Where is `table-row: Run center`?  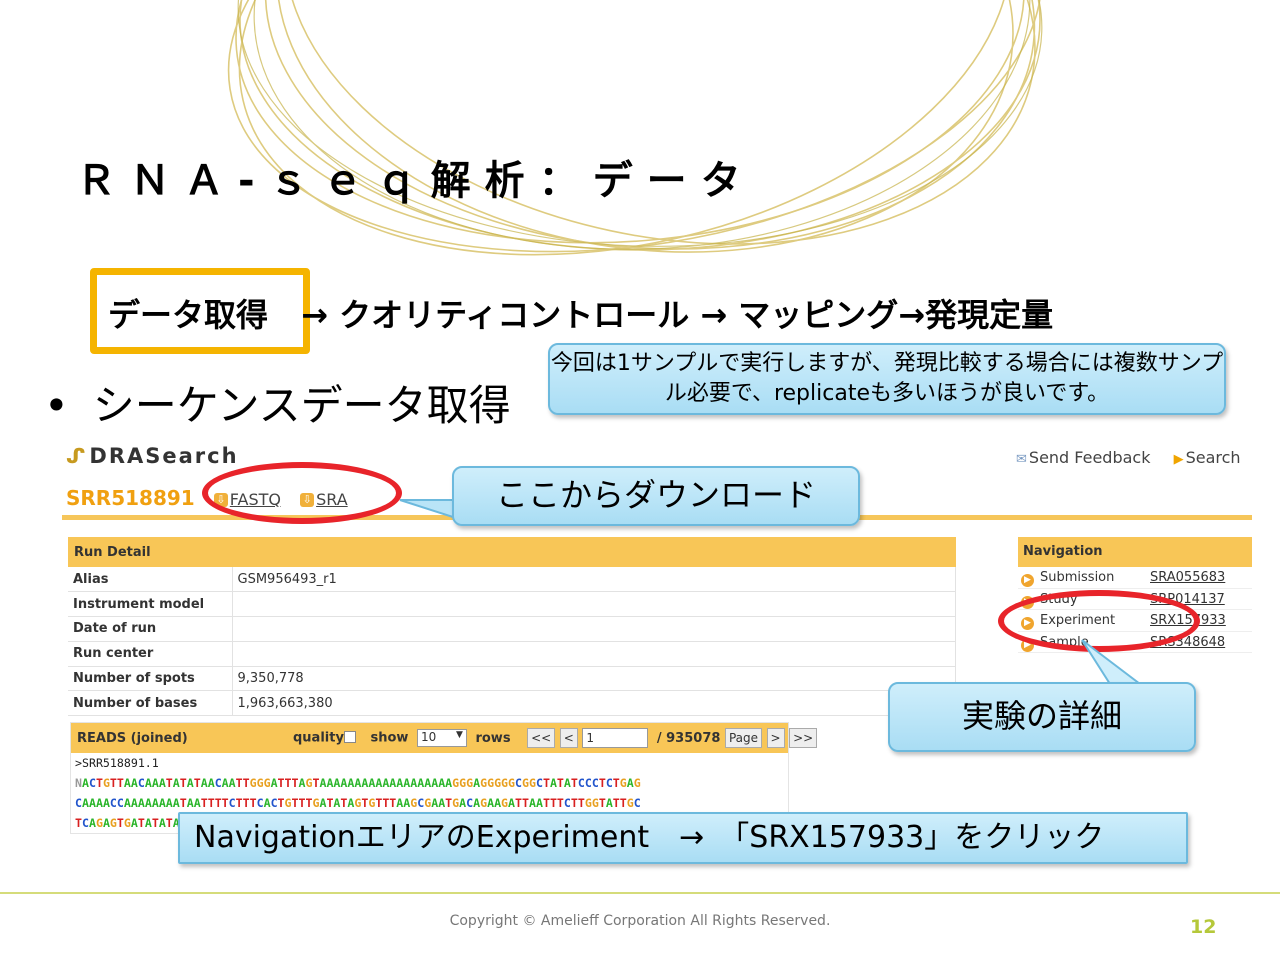
table-row: Run center is located at coordinates (512, 654).